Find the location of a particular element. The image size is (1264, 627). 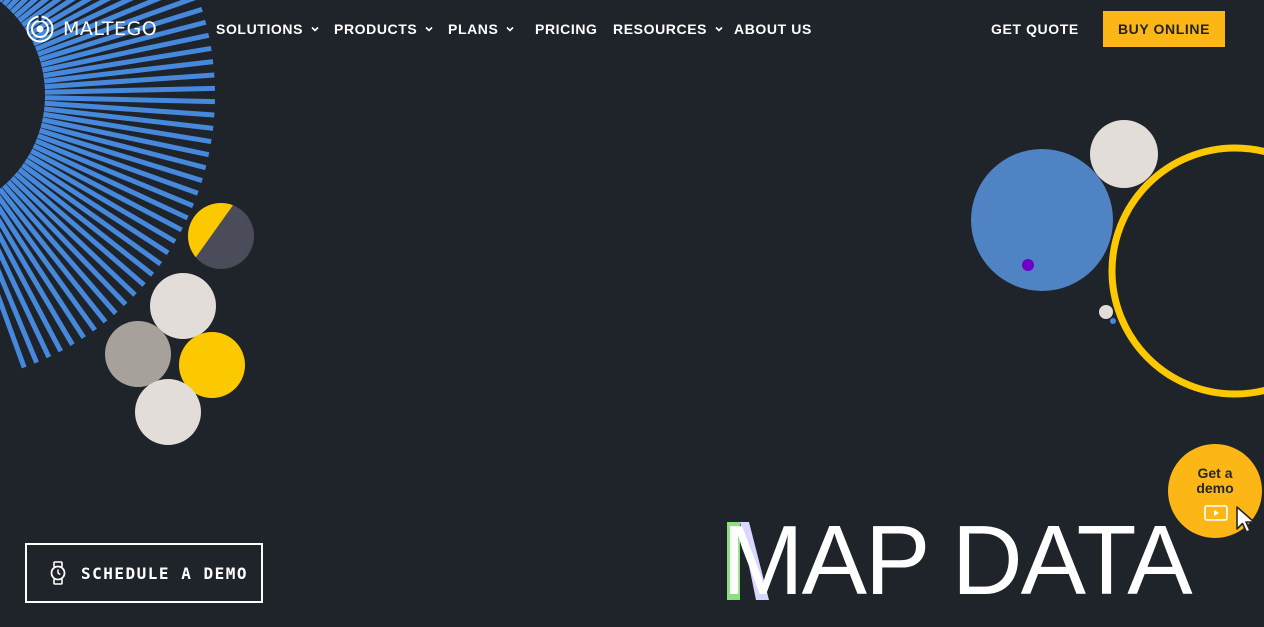

cursor-arrow-icon is located at coordinates (1245, 519).